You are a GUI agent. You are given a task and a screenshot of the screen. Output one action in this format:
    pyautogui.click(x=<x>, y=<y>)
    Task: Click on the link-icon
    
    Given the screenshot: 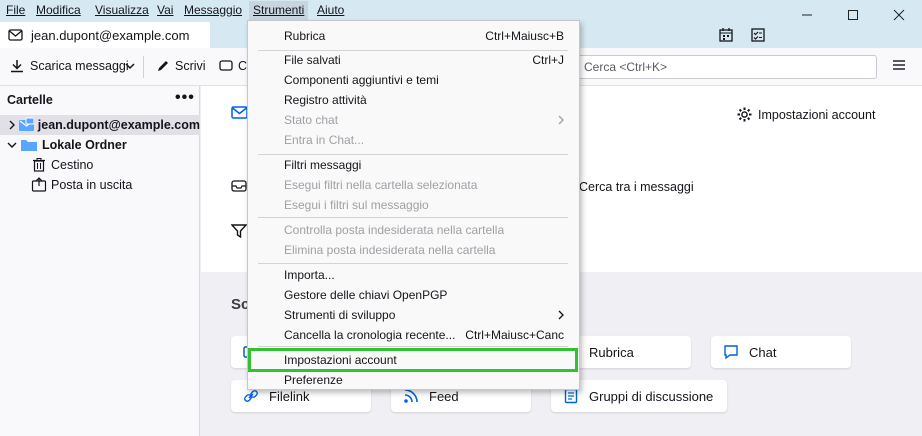 What is the action you would take?
    pyautogui.click(x=251, y=396)
    